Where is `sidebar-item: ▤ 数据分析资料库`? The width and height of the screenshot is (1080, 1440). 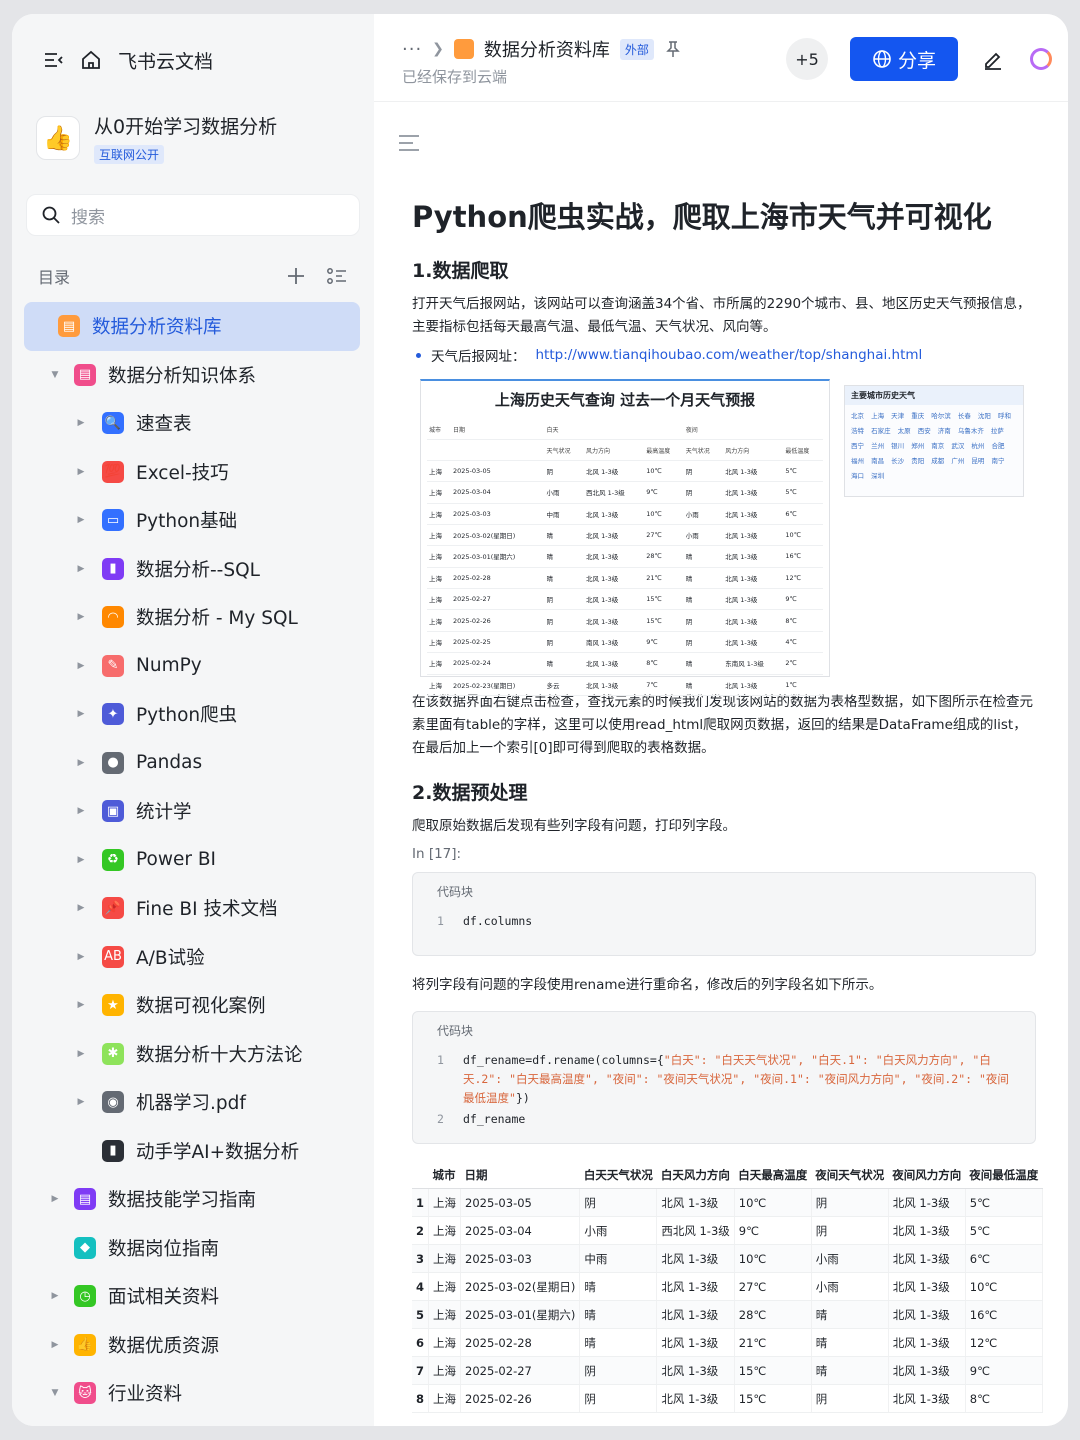 sidebar-item: ▤ 数据分析资料库 is located at coordinates (192, 326).